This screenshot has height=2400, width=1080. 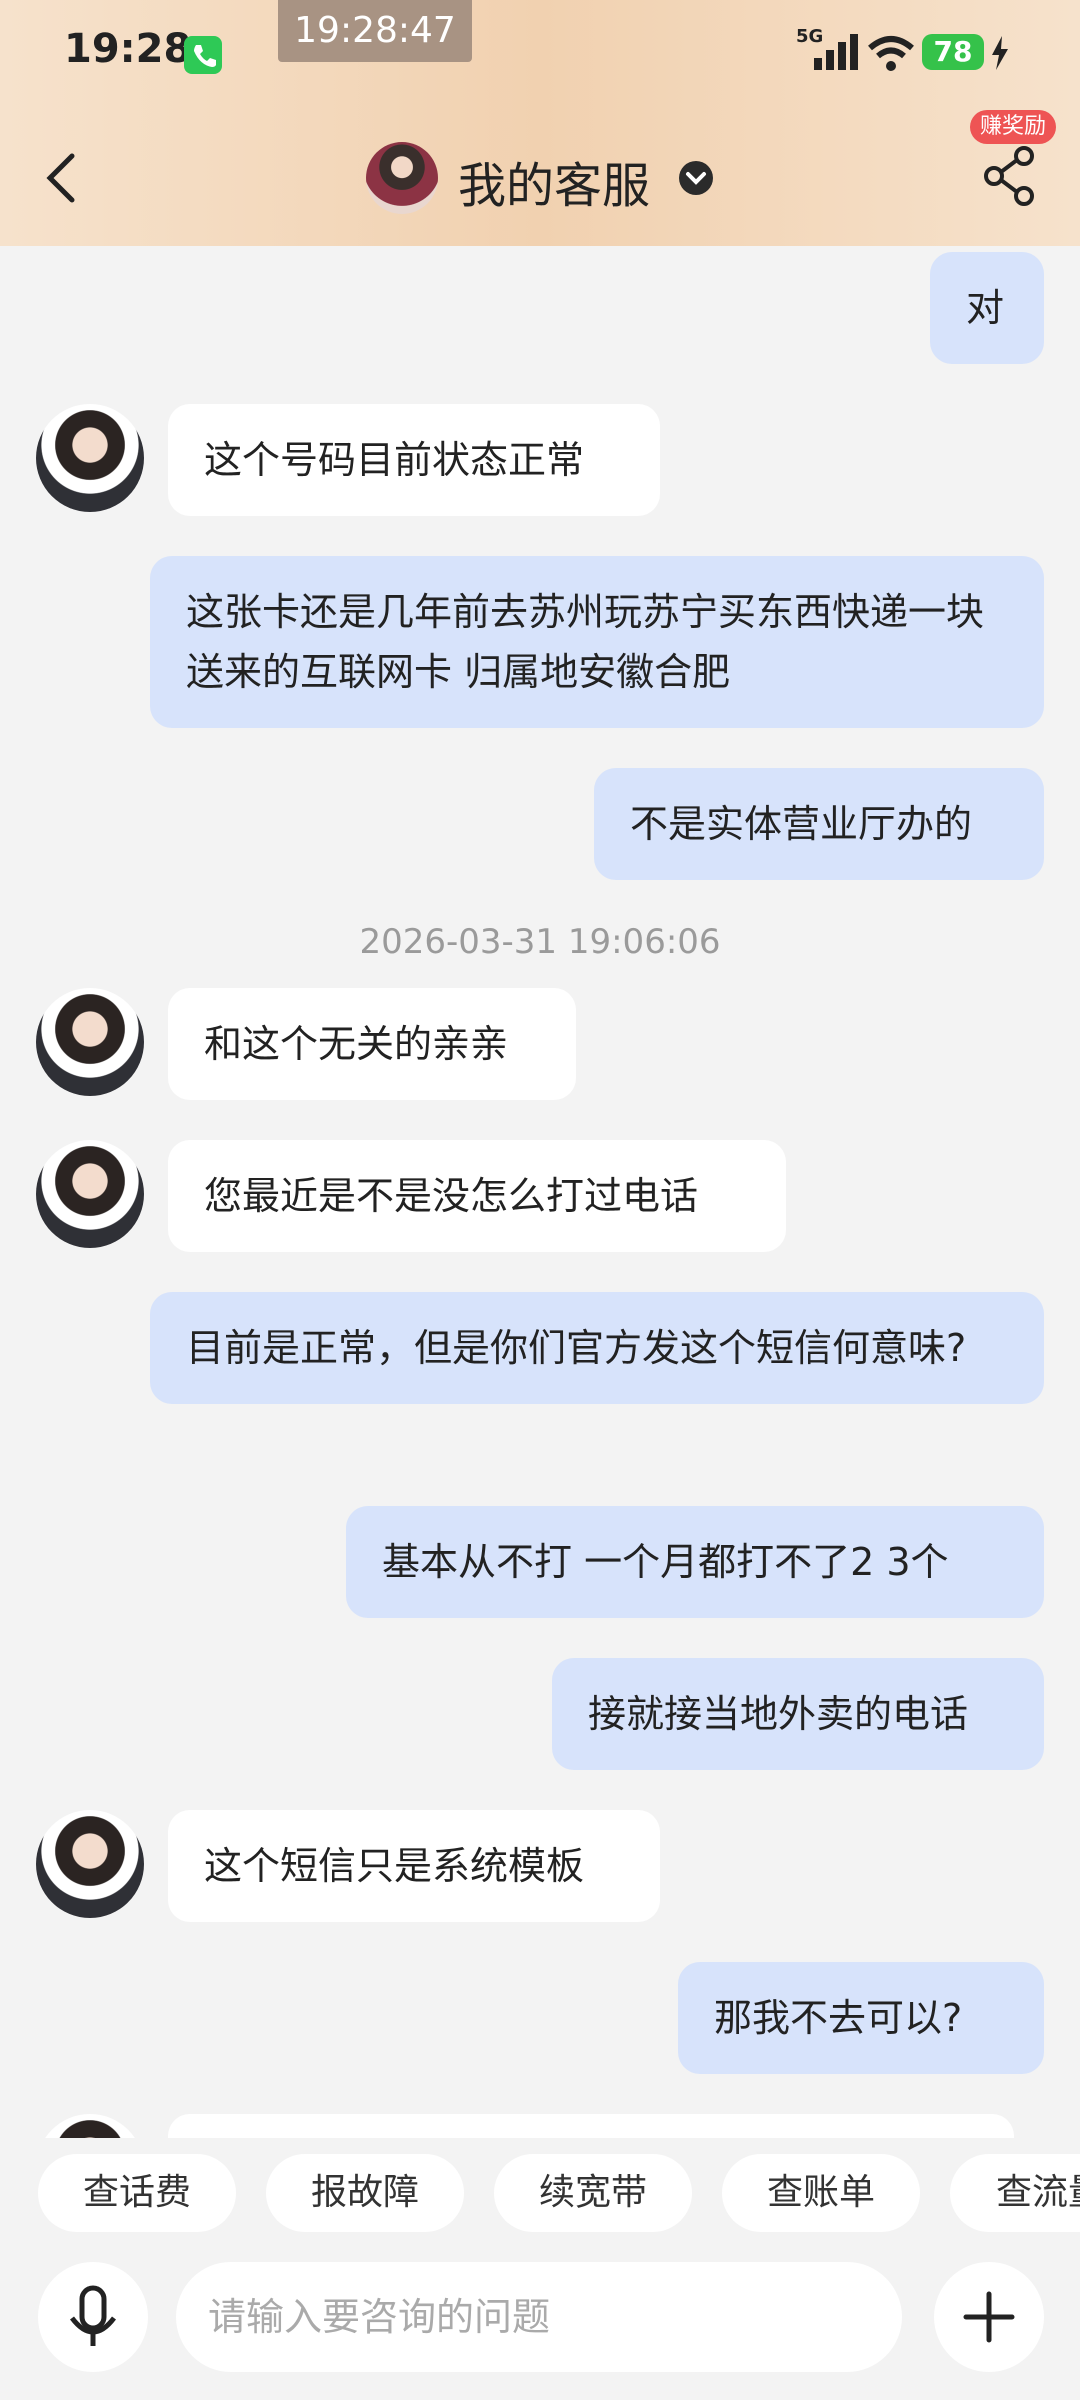 What do you see at coordinates (836, 52) in the screenshot?
I see `signal-icon` at bounding box center [836, 52].